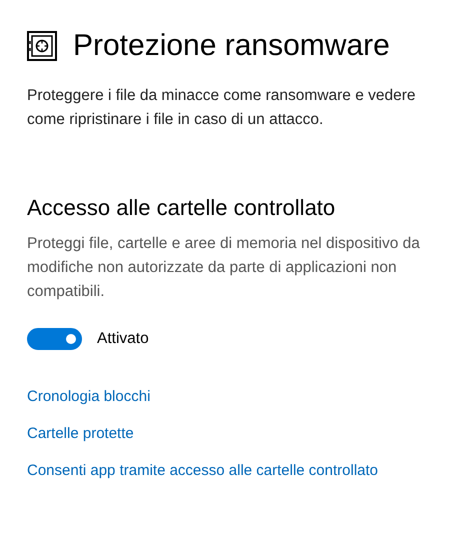 This screenshot has height=538, width=472. What do you see at coordinates (80, 433) in the screenshot?
I see `link: Cartelle protette` at bounding box center [80, 433].